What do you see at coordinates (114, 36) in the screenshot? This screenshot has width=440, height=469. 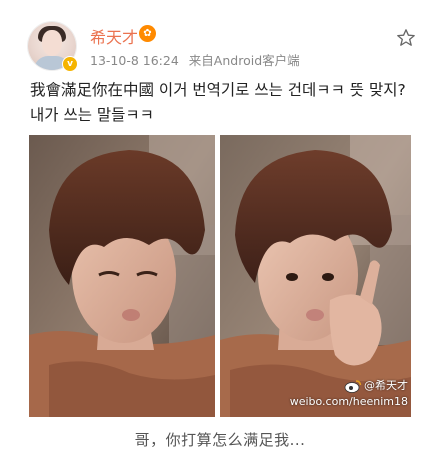 I see `username-link: 希天才` at bounding box center [114, 36].